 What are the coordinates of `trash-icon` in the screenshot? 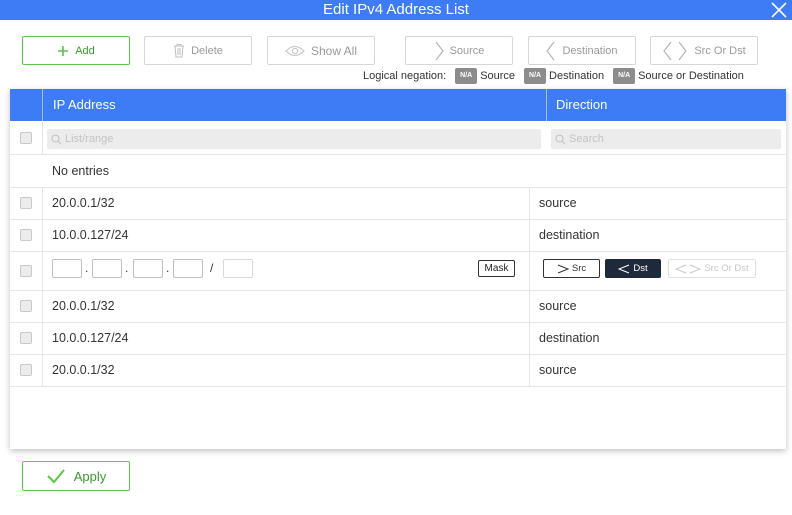 It's located at (179, 51).